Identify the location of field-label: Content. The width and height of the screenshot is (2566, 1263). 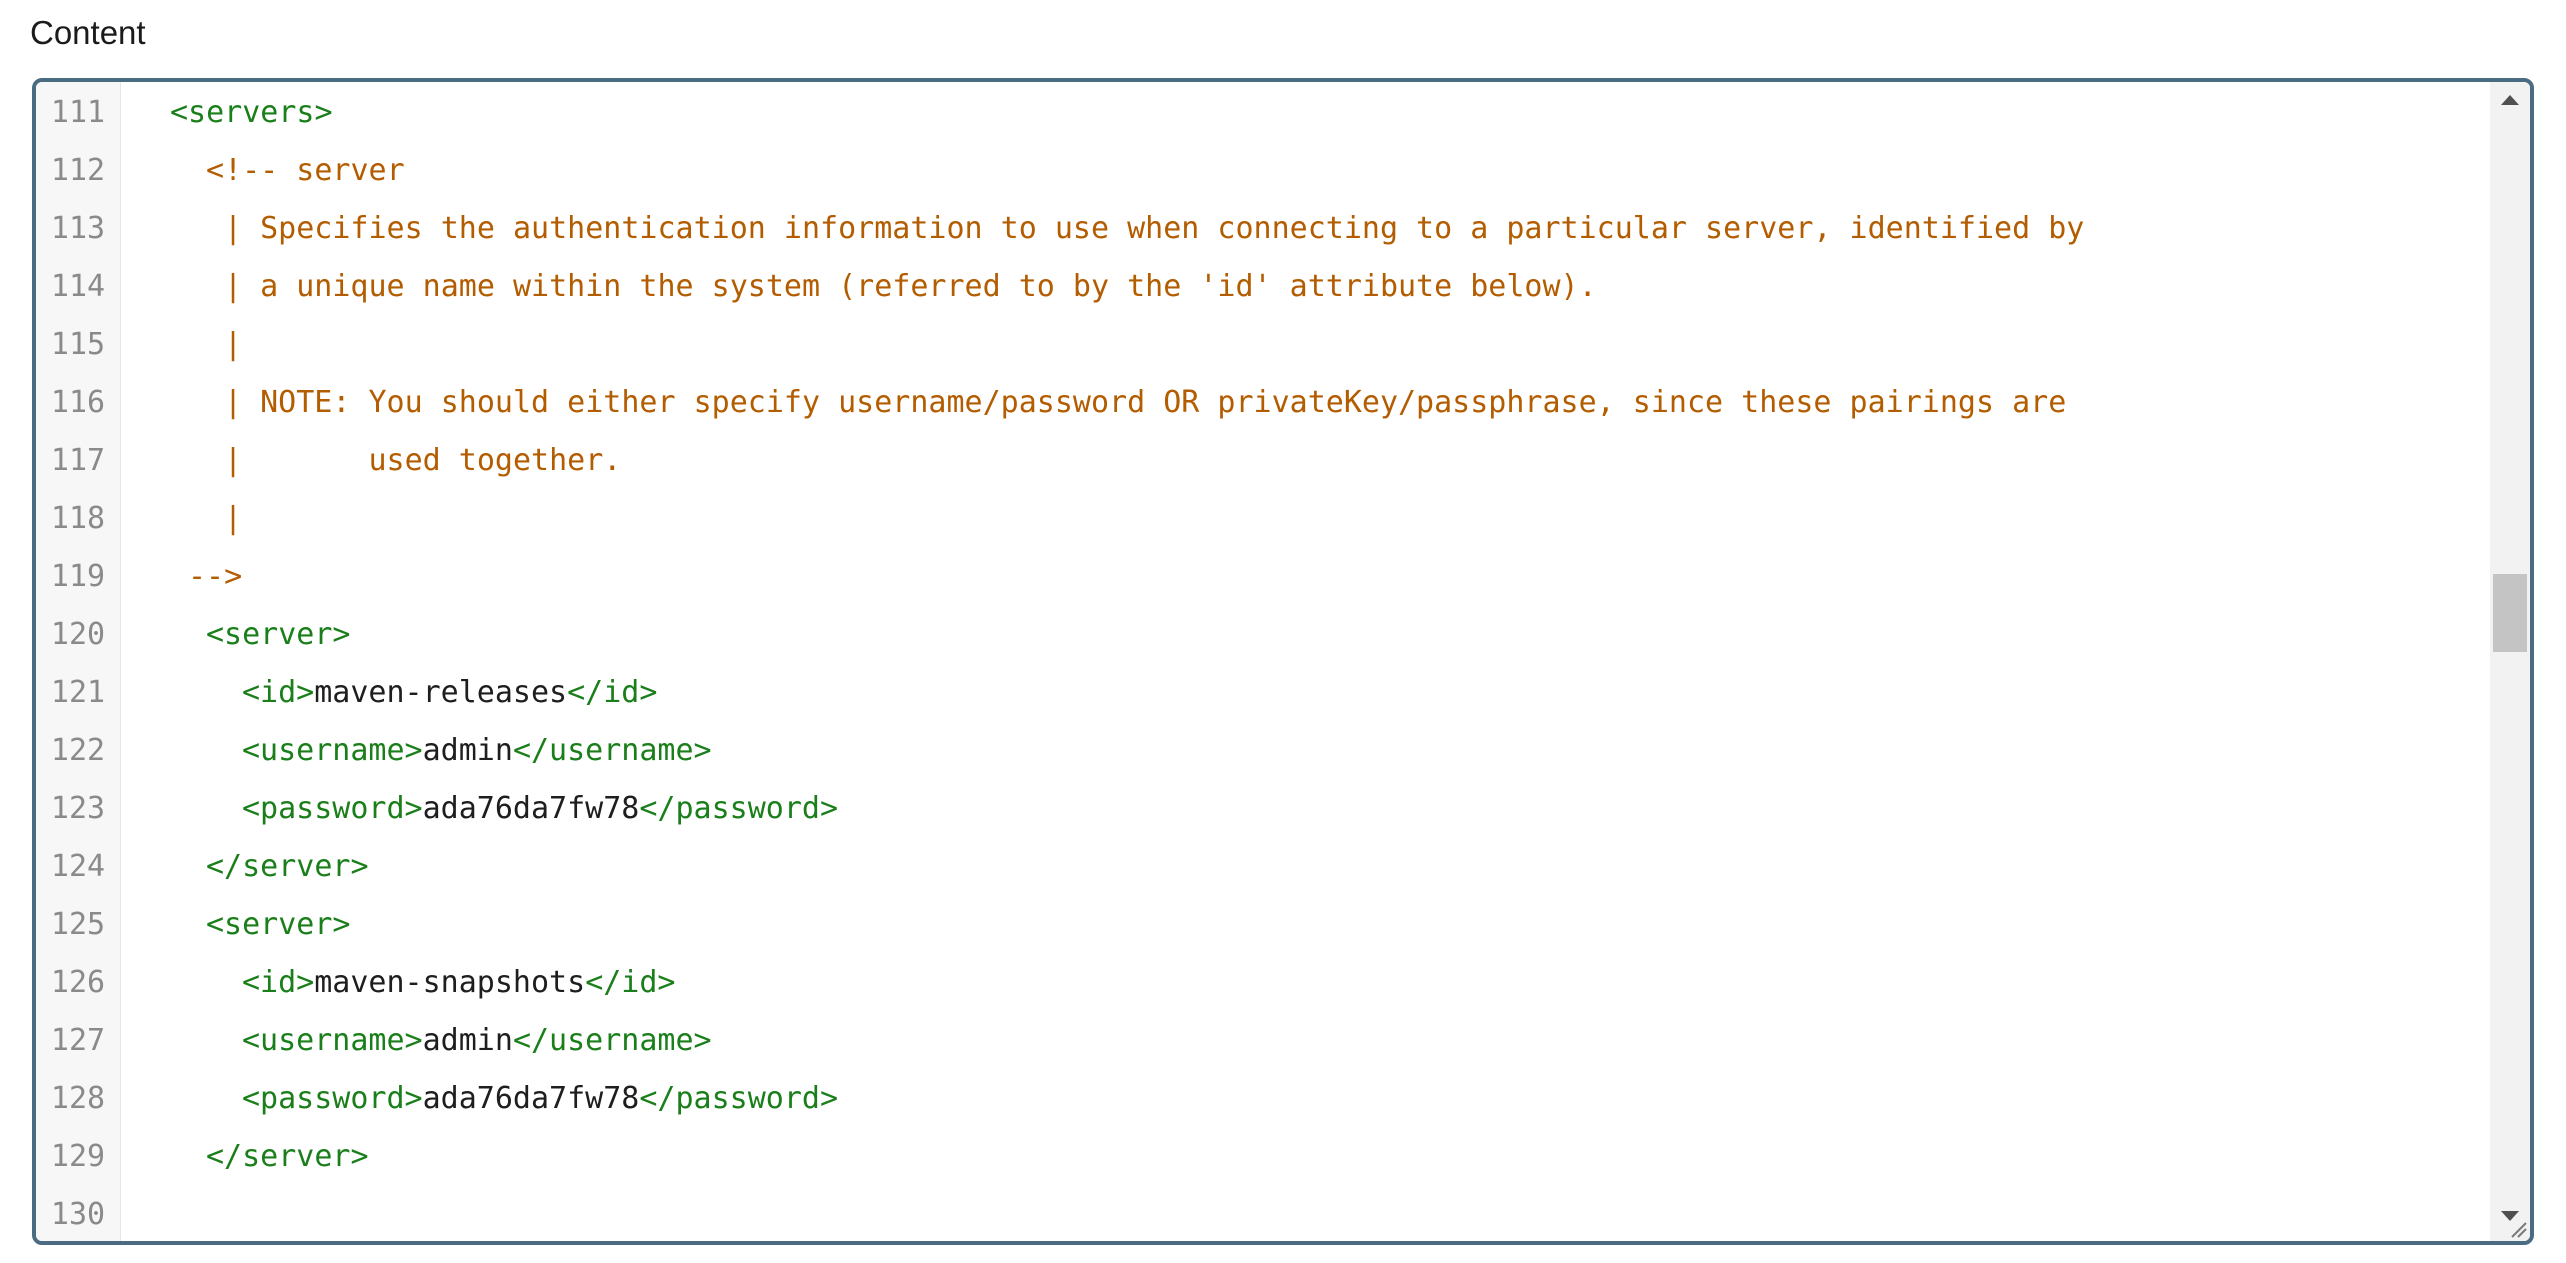
(88, 32).